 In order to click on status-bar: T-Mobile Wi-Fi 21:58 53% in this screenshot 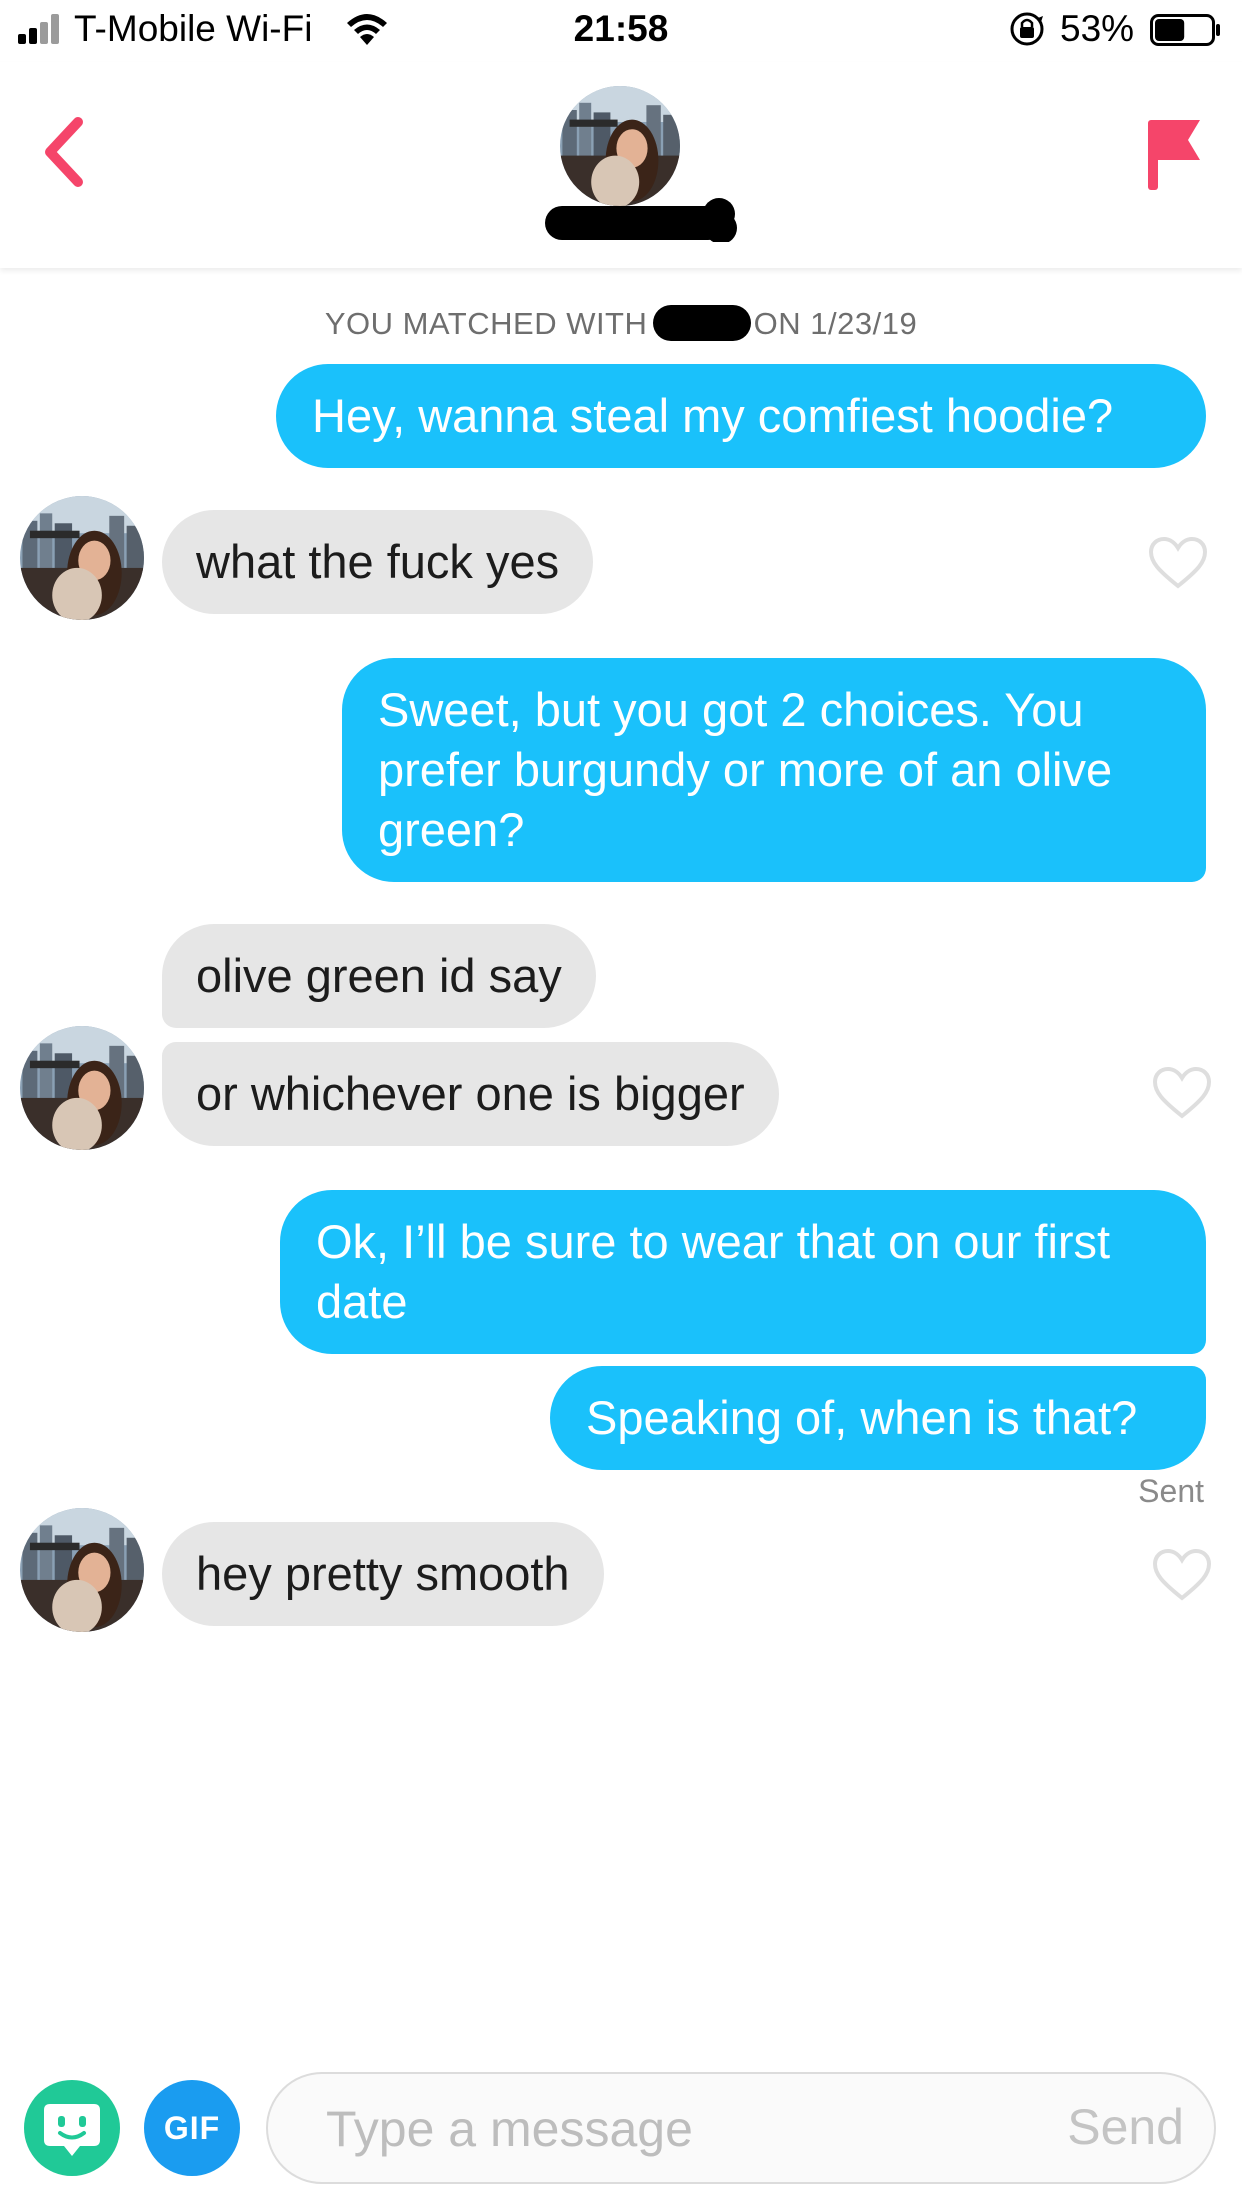, I will do `click(621, 31)`.